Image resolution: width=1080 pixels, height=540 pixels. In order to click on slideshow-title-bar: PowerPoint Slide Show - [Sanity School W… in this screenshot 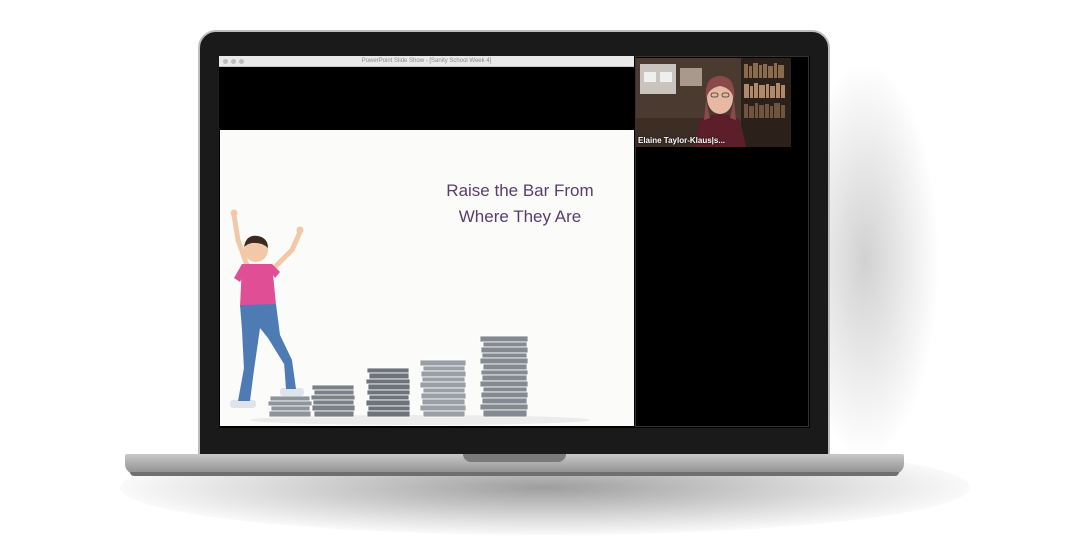, I will do `click(426, 61)`.